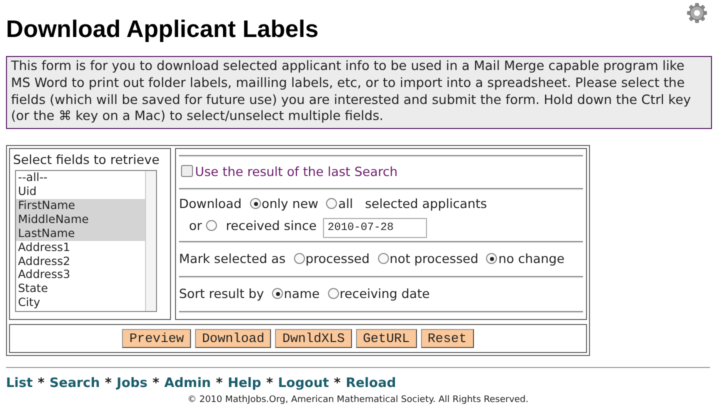 This screenshot has width=716, height=413. I want to click on radio-label: only new, so click(290, 204).